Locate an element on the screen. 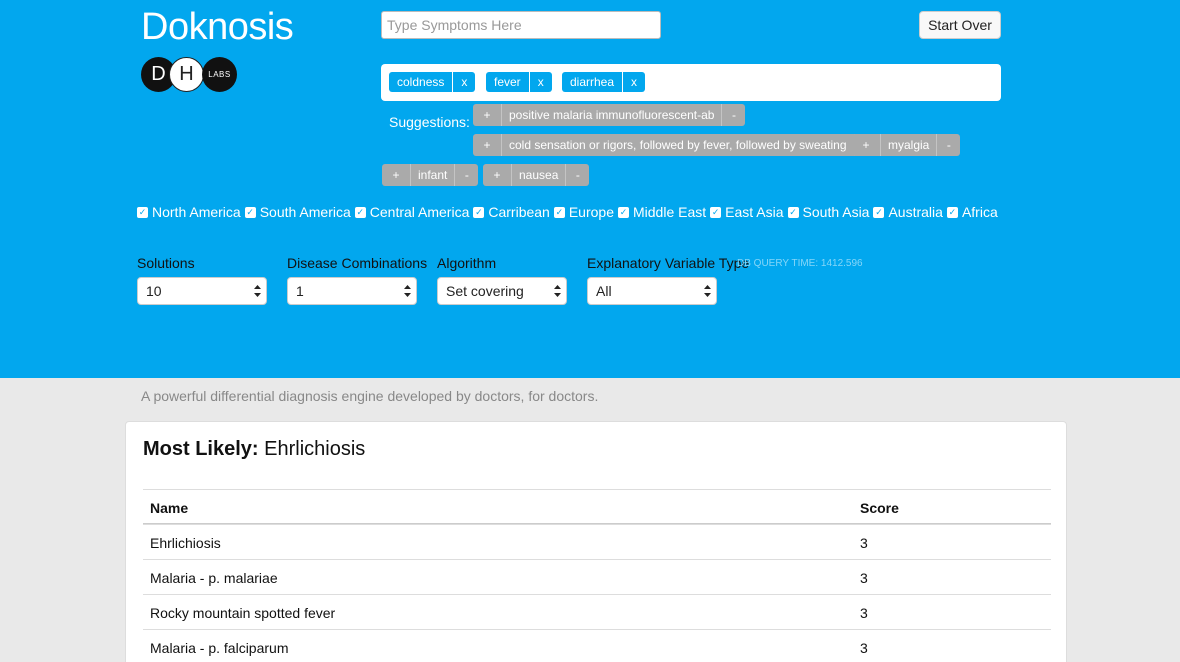 The image size is (1180, 662). column-header-score: Score is located at coordinates (879, 508).